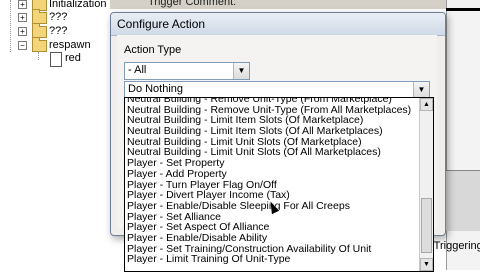  What do you see at coordinates (455, 246) in the screenshot?
I see `triggering-text: (Triggering` at bounding box center [455, 246].